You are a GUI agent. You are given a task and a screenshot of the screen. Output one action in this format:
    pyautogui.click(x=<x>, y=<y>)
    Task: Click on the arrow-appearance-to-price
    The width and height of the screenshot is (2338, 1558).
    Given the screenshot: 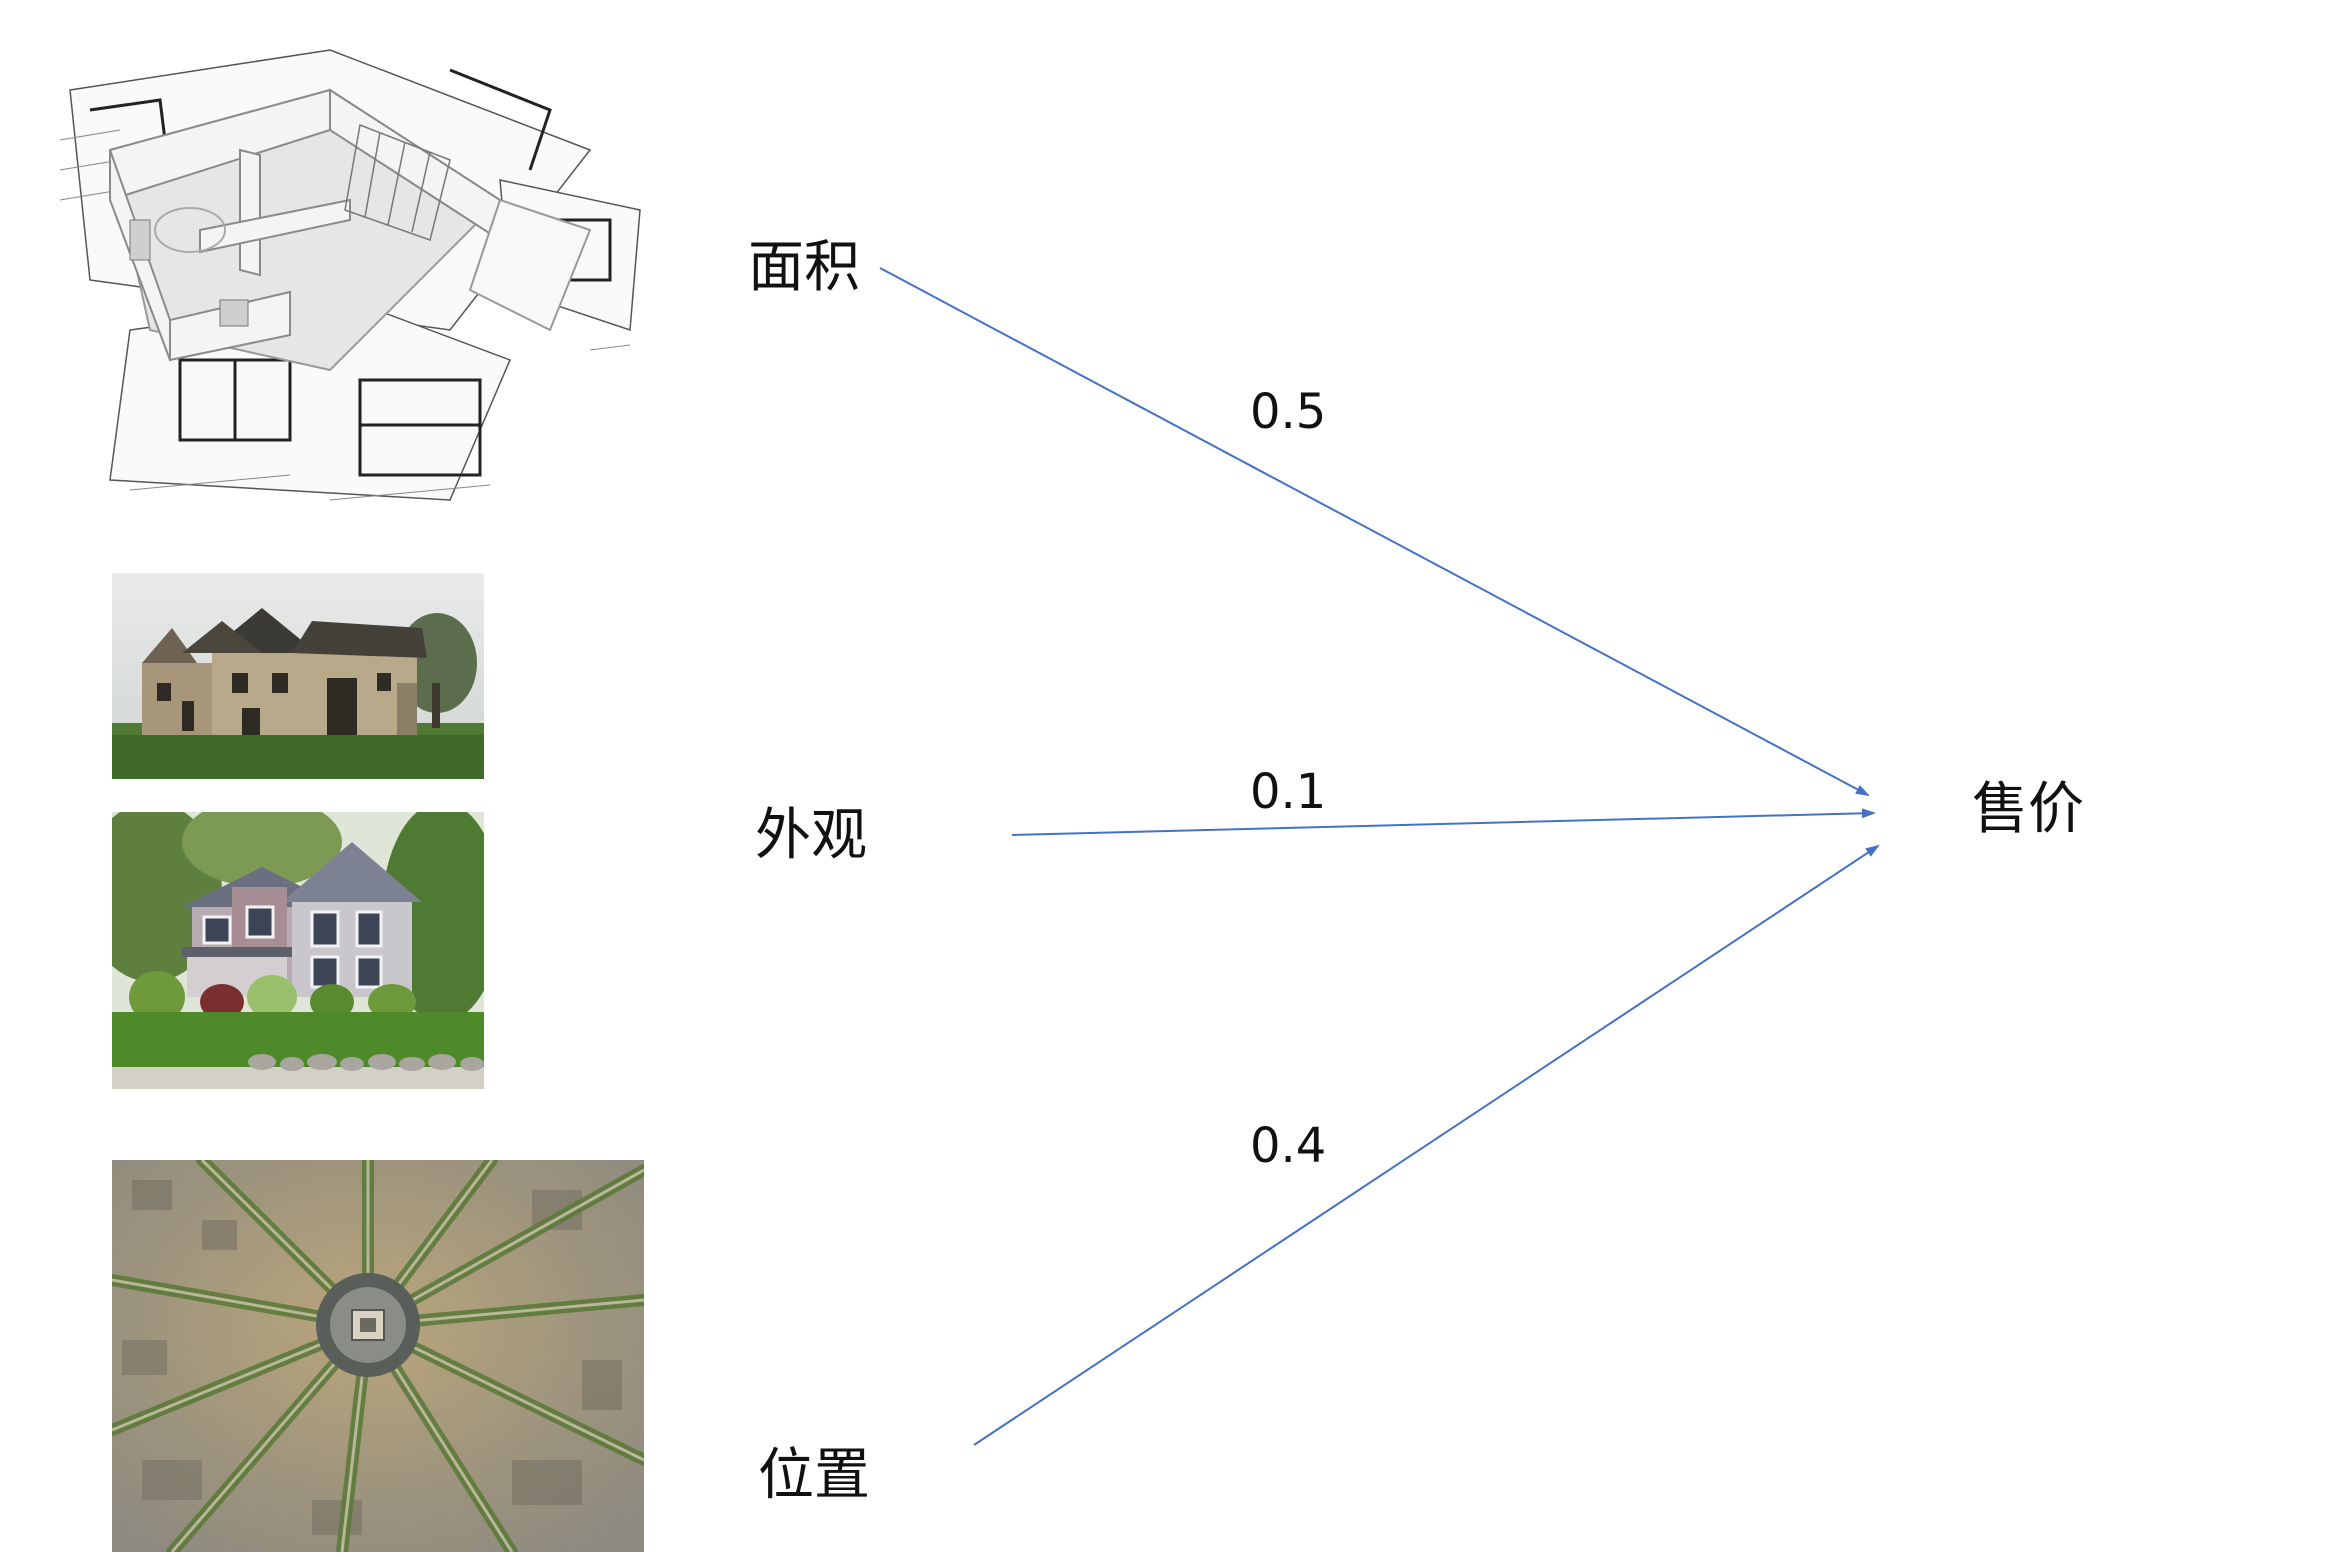 What is the action you would take?
    pyautogui.click(x=1443, y=822)
    